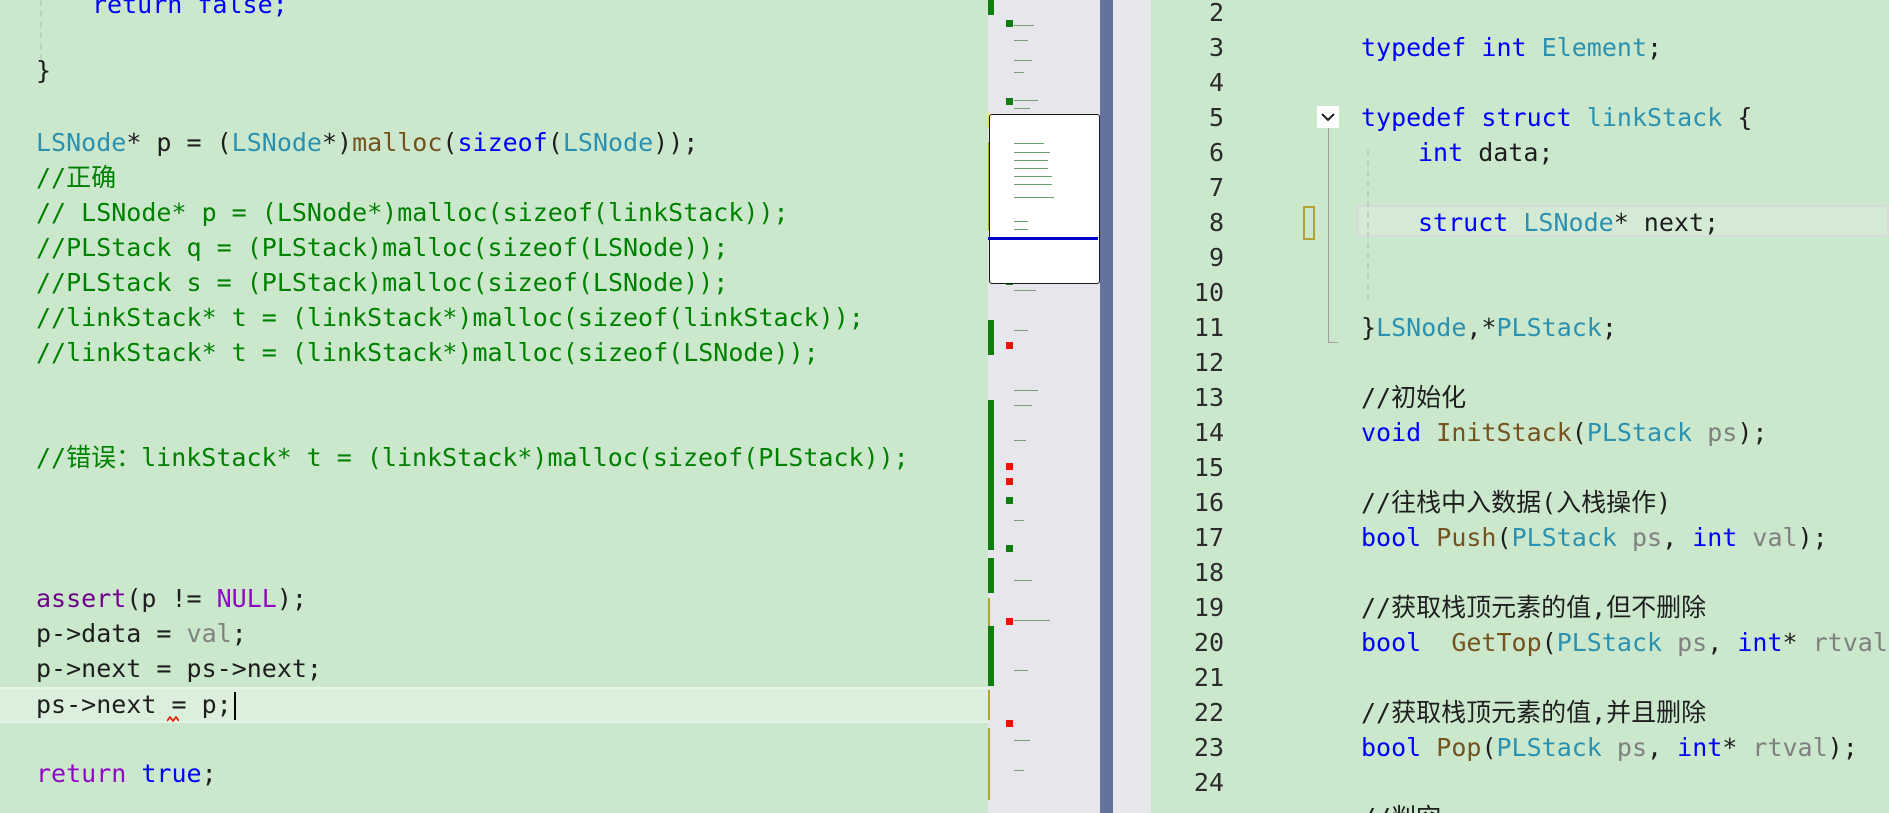 The height and width of the screenshot is (813, 1889). What do you see at coordinates (234, 706) in the screenshot?
I see `text-caret` at bounding box center [234, 706].